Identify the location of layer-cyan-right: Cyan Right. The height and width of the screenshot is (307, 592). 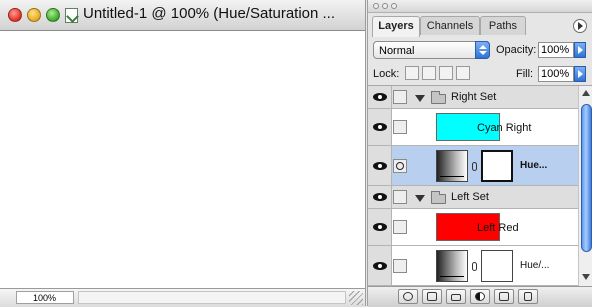
(473, 127).